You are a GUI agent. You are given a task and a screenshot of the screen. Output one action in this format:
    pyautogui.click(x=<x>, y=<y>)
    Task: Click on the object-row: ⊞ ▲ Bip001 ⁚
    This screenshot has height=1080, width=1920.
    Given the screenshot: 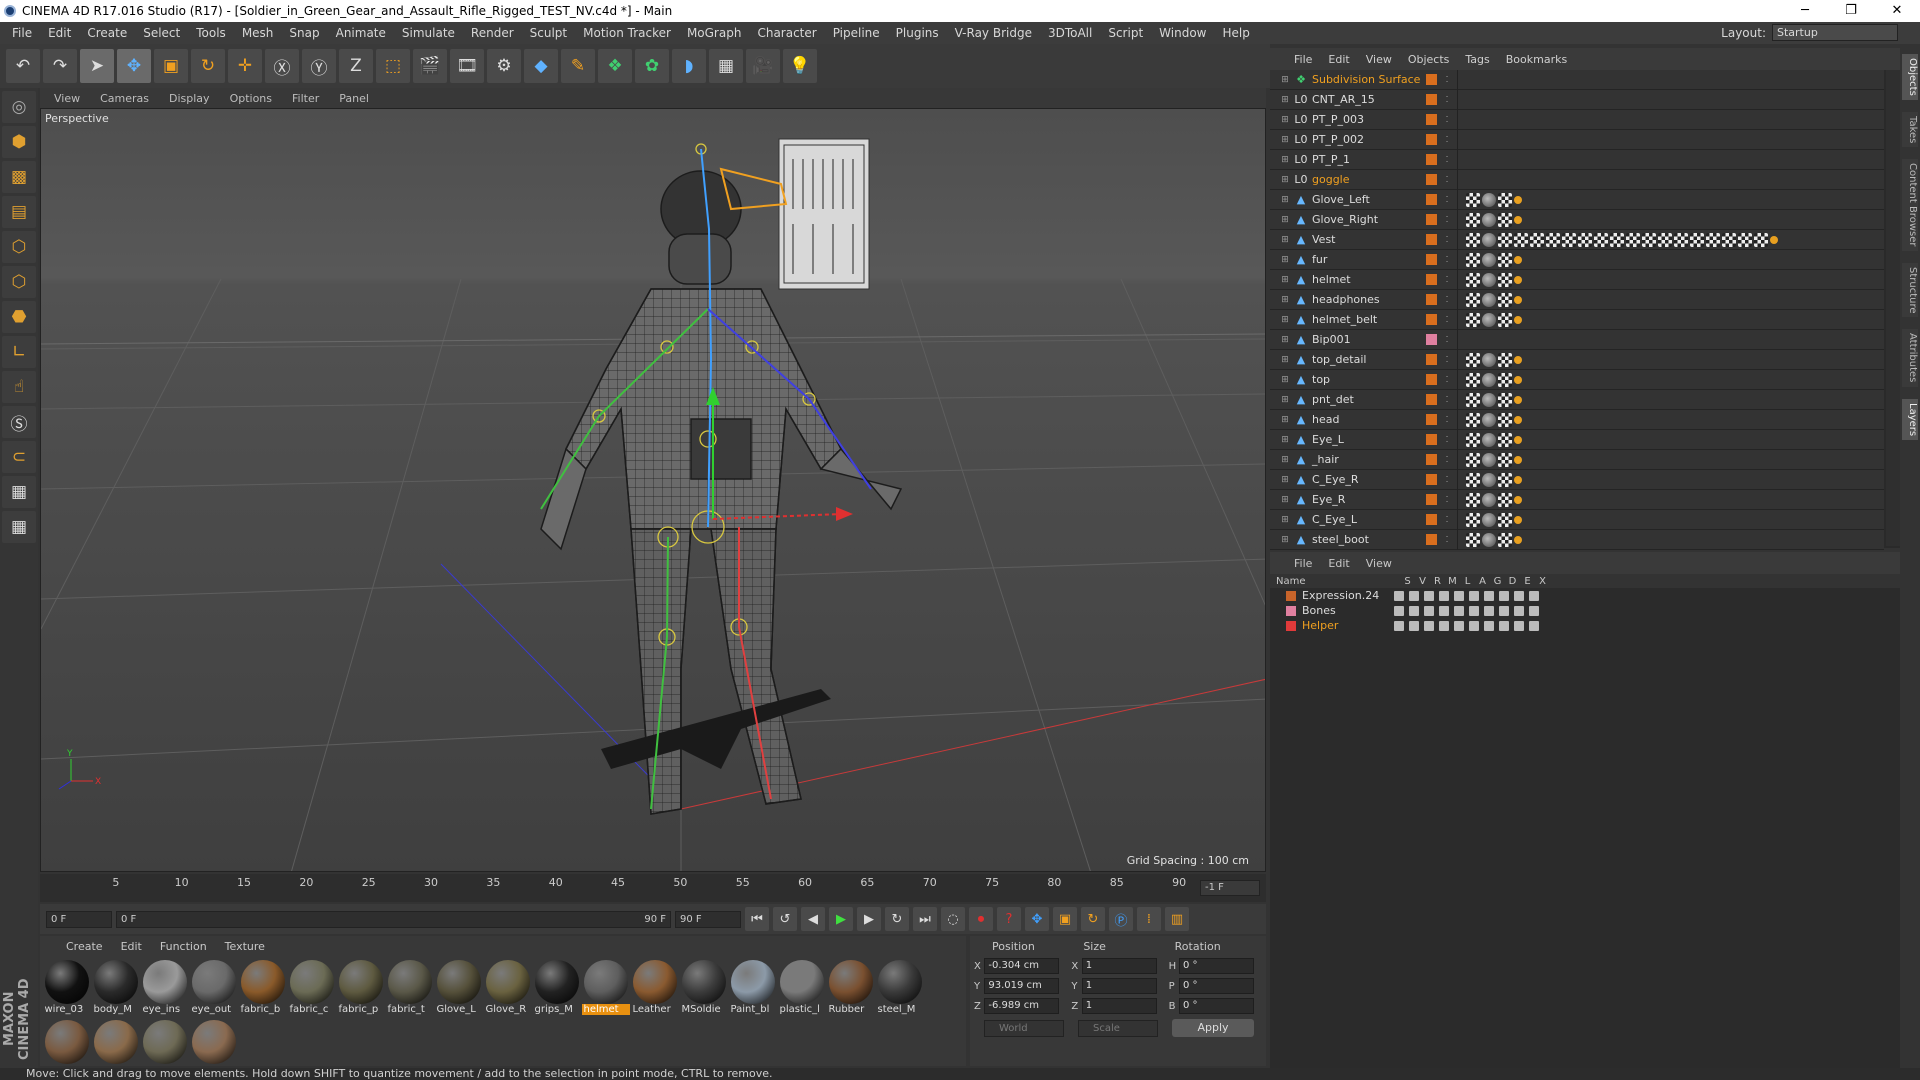 What is the action you would take?
    pyautogui.click(x=1577, y=339)
    